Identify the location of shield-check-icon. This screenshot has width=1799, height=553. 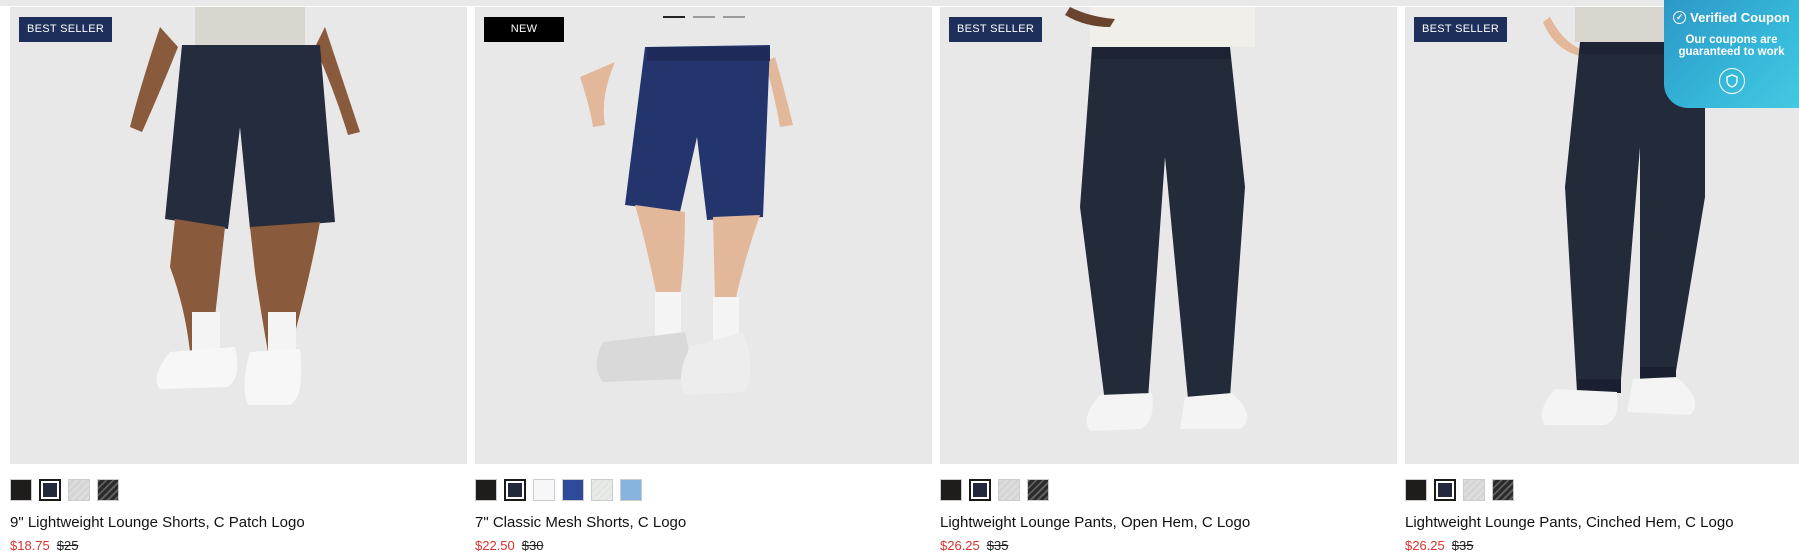
(1731, 81).